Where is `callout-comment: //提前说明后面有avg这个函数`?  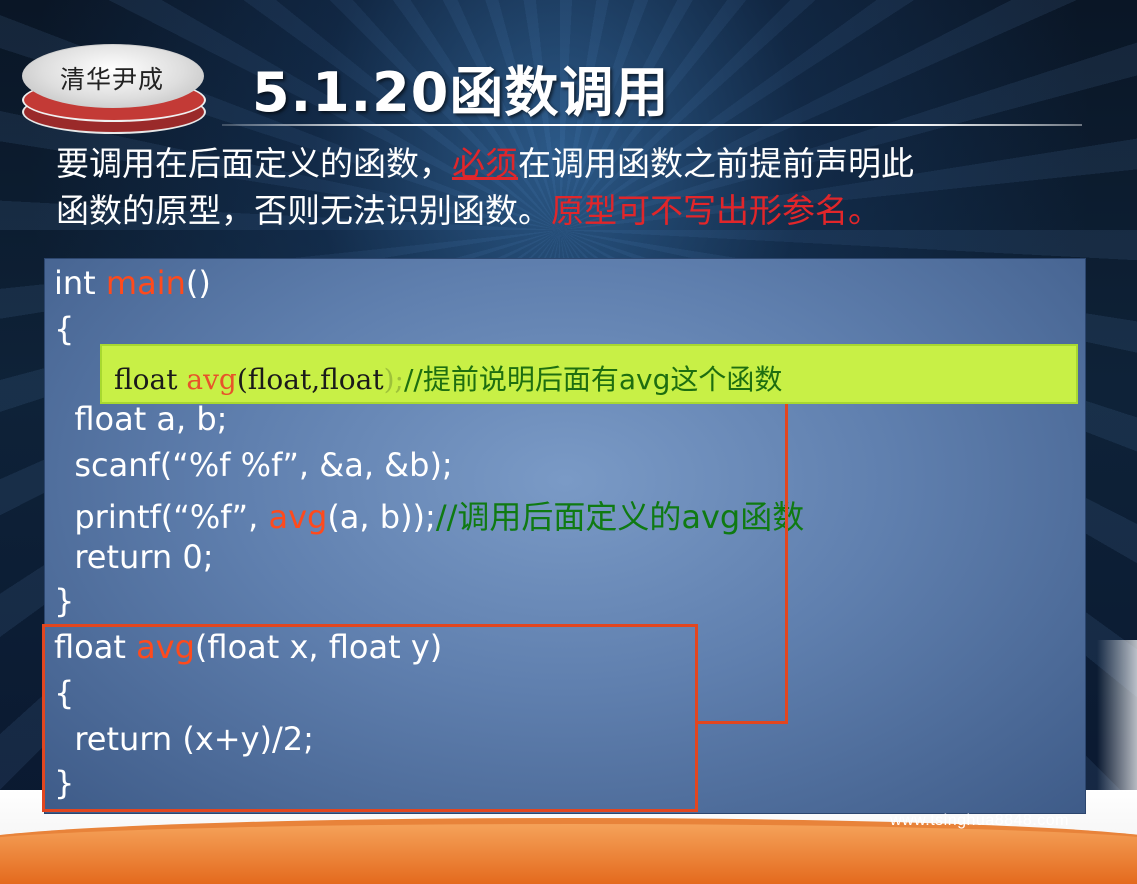 callout-comment: //提前说明后面有avg这个函数 is located at coordinates (593, 379).